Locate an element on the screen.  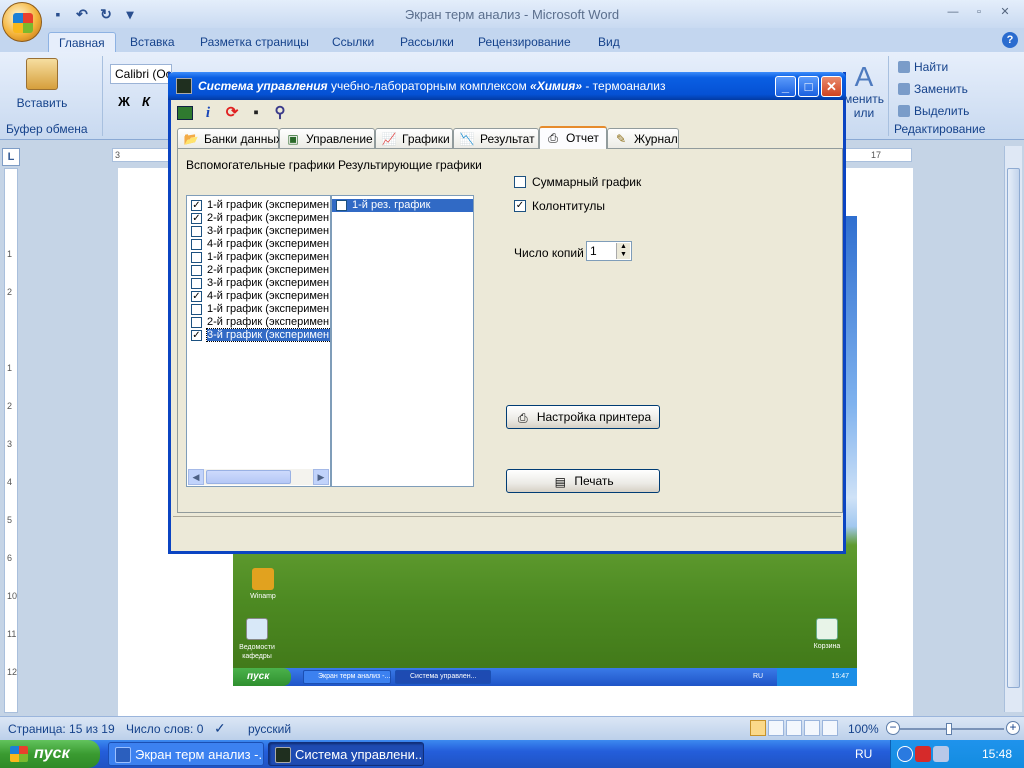
replace-button: Заменить is located at coordinates (937, 89).